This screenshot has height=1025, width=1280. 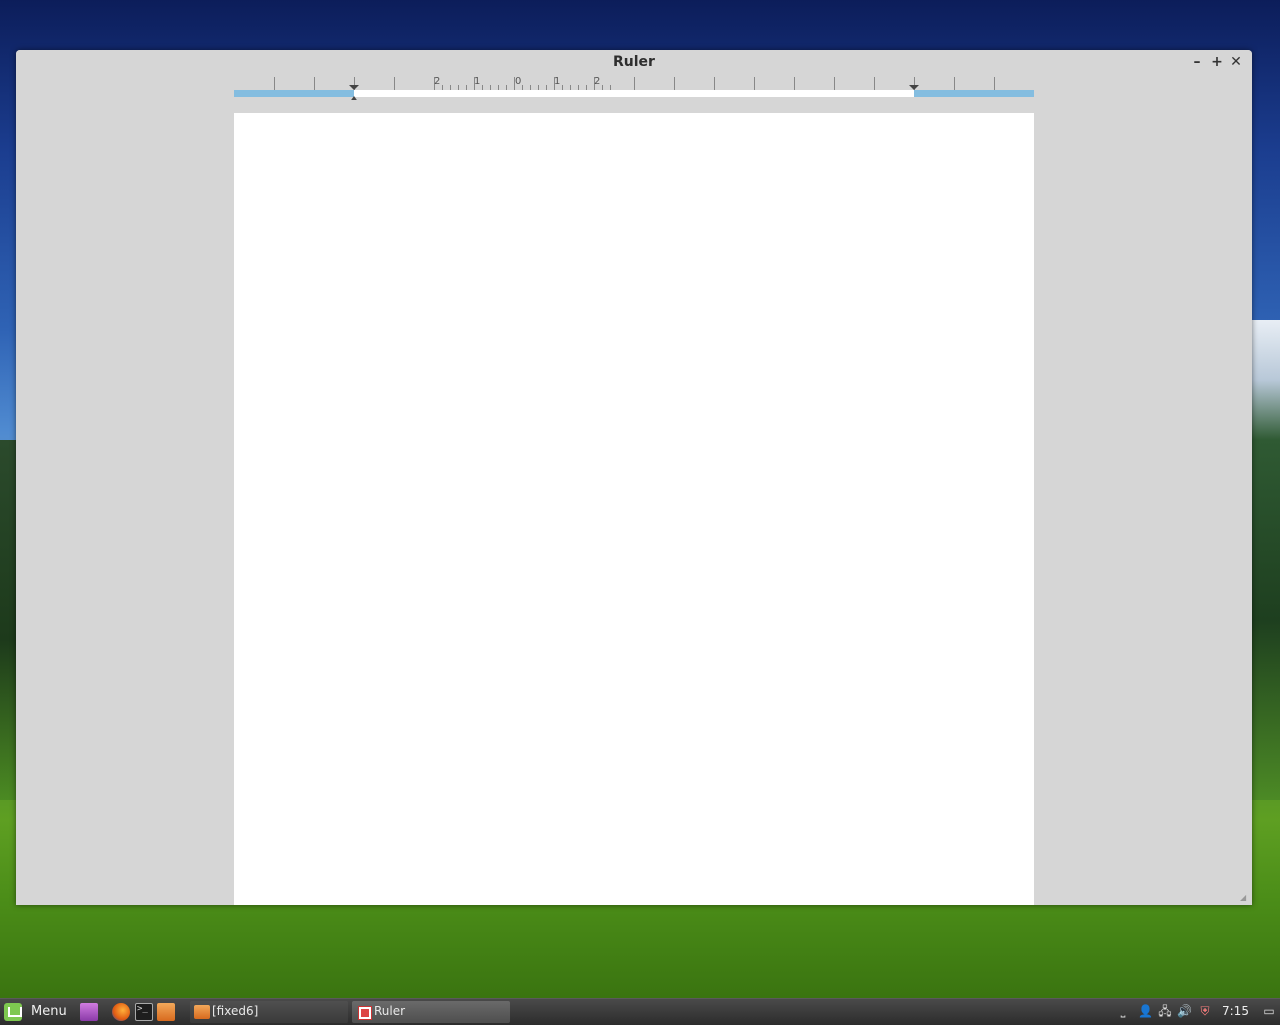 What do you see at coordinates (89, 1012) in the screenshot?
I see `show-desktop-icon` at bounding box center [89, 1012].